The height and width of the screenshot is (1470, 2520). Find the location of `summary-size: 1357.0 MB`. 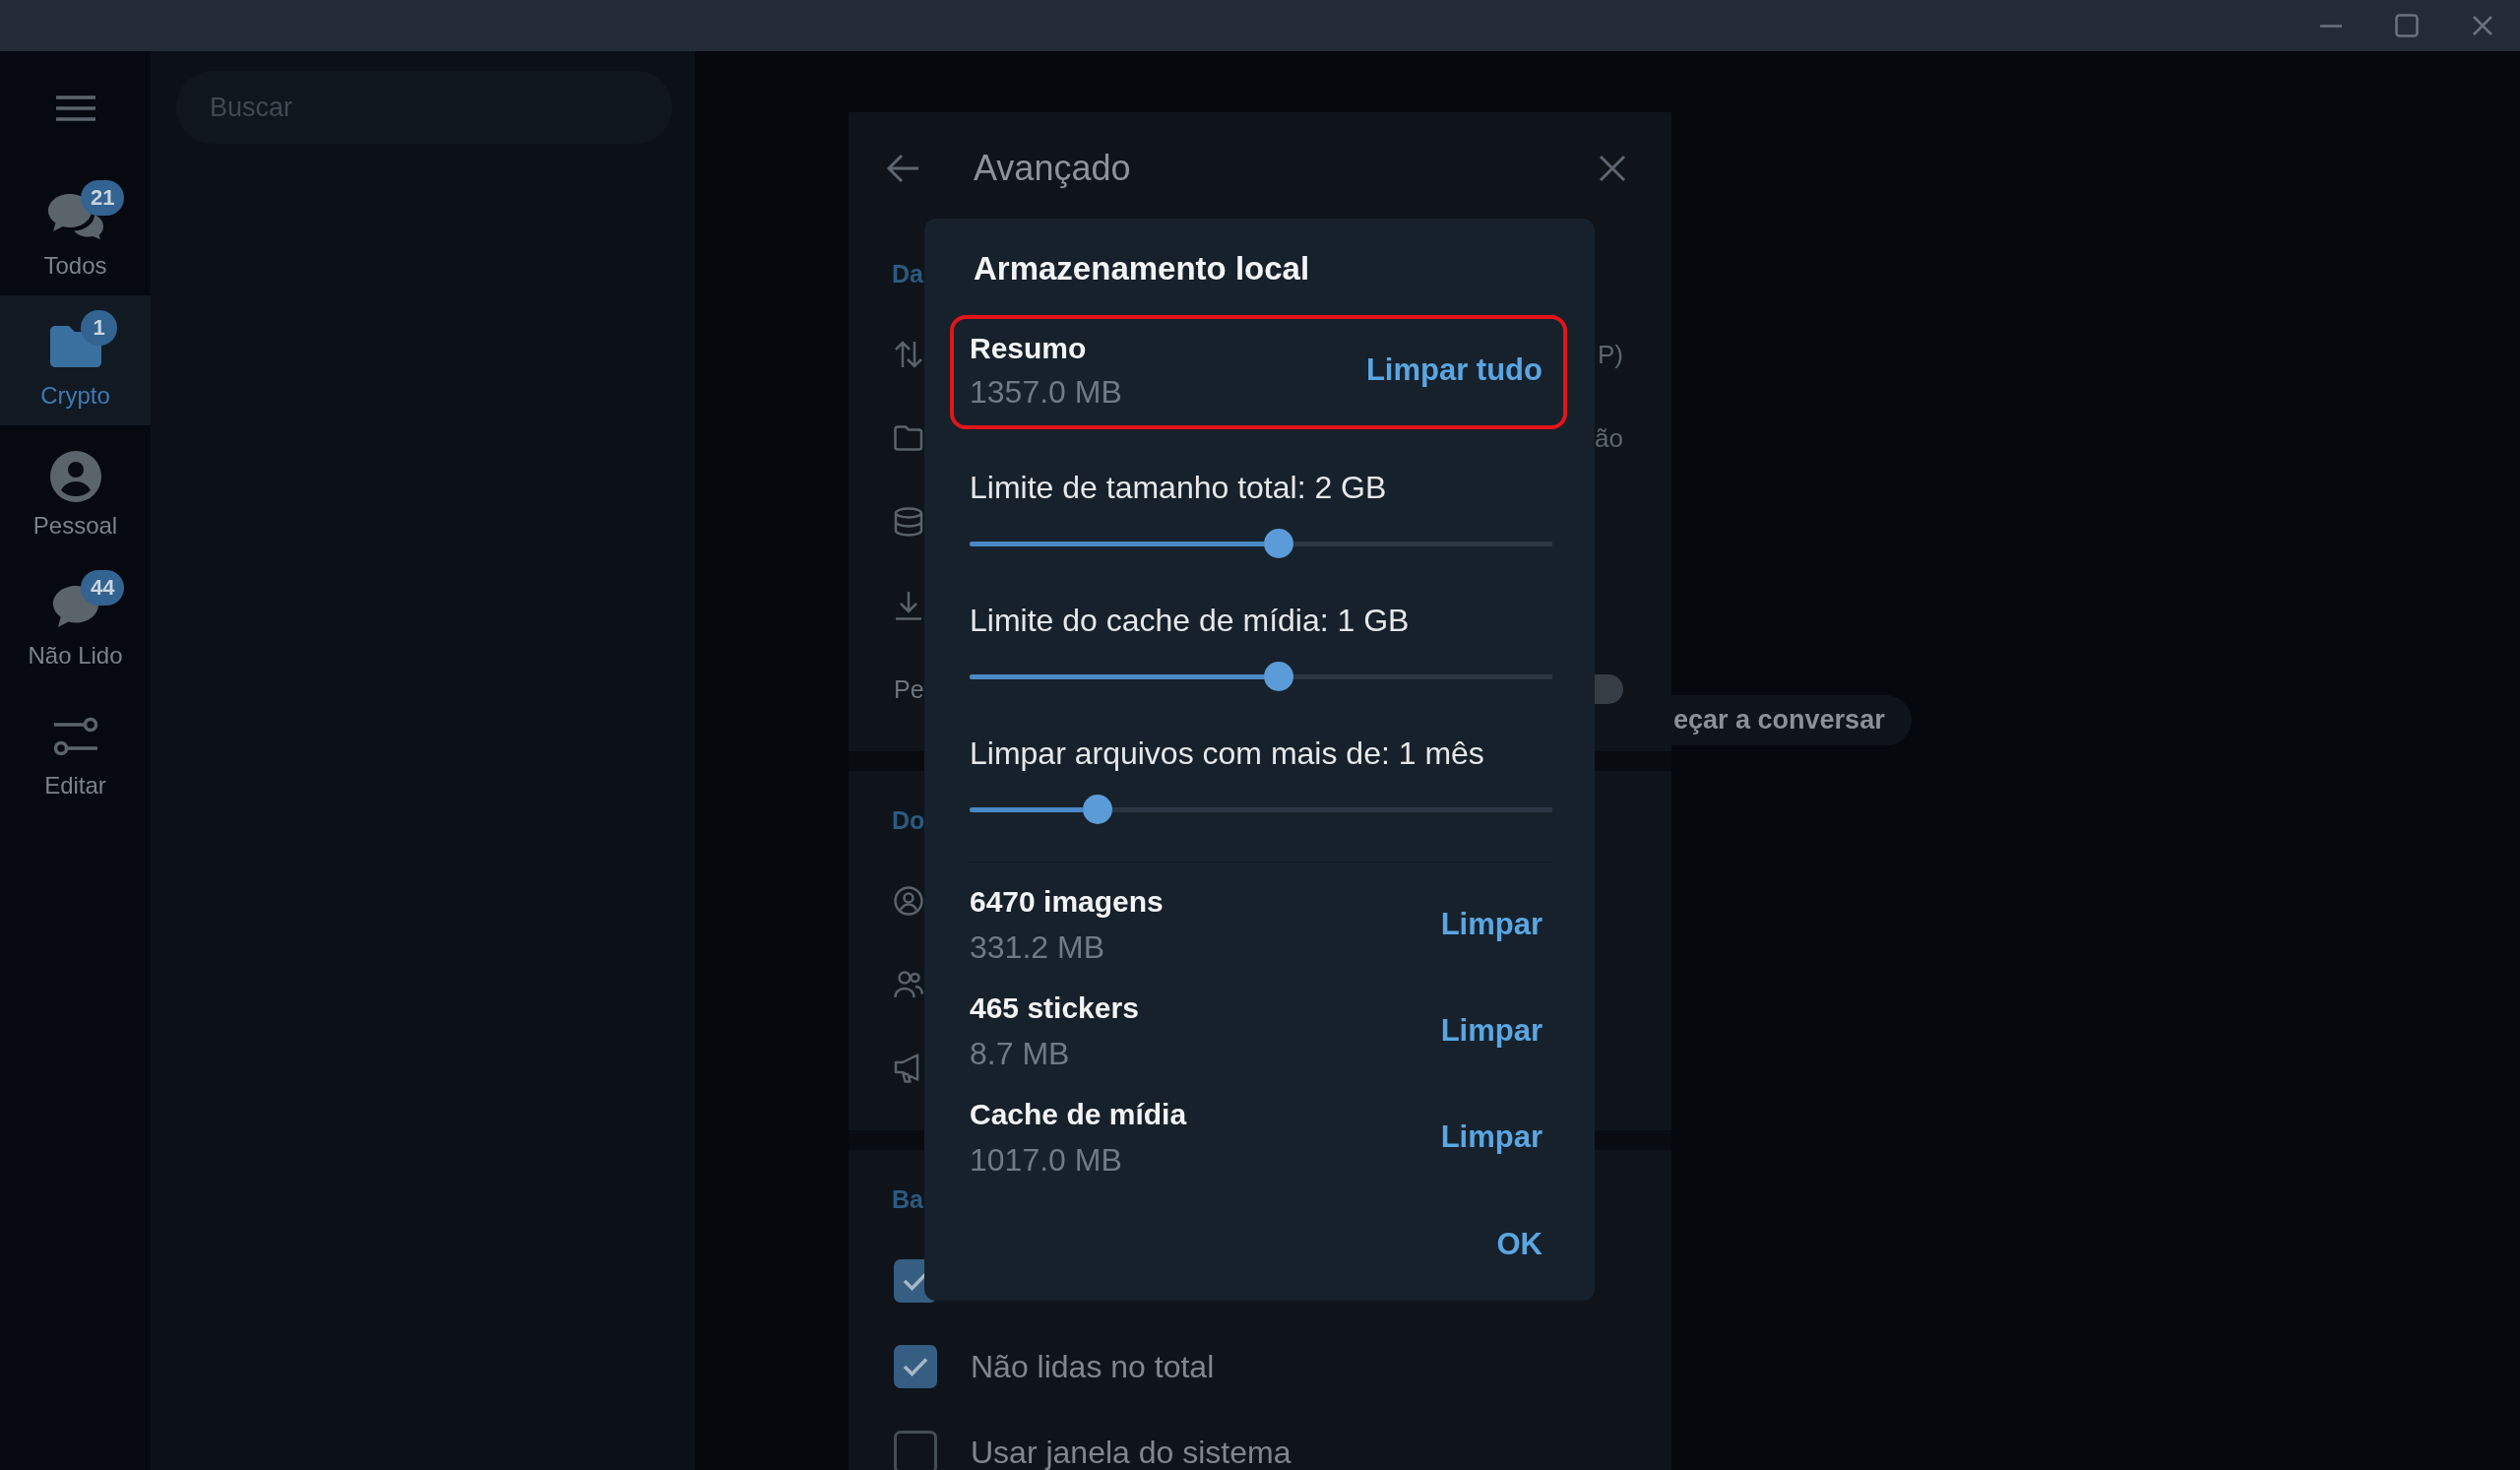

summary-size: 1357.0 MB is located at coordinates (1046, 392).